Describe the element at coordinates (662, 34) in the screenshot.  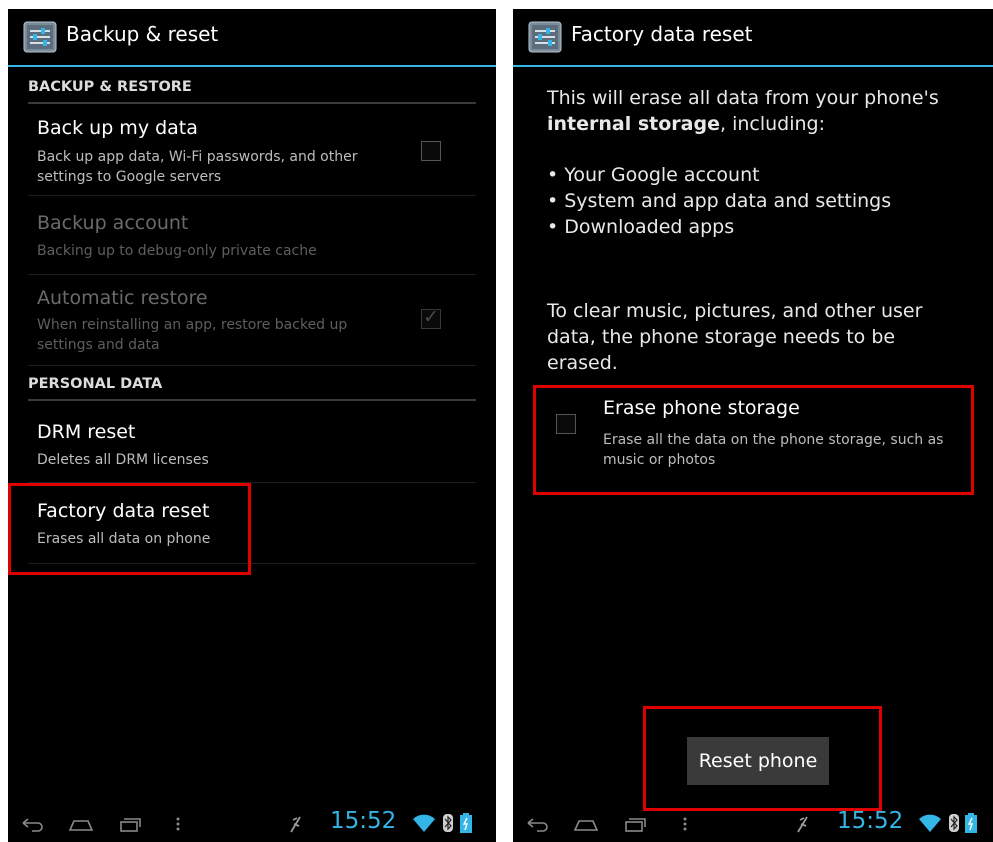
I see `page-title: Factory data reset` at that location.